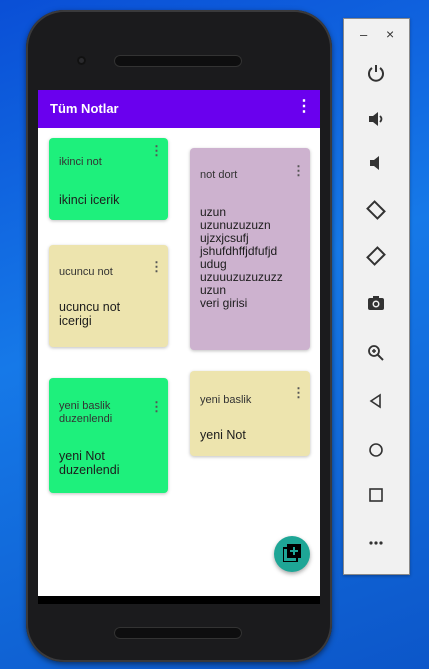 This screenshot has width=429, height=669. What do you see at coordinates (223, 435) in the screenshot?
I see `note-body: yeni Not` at bounding box center [223, 435].